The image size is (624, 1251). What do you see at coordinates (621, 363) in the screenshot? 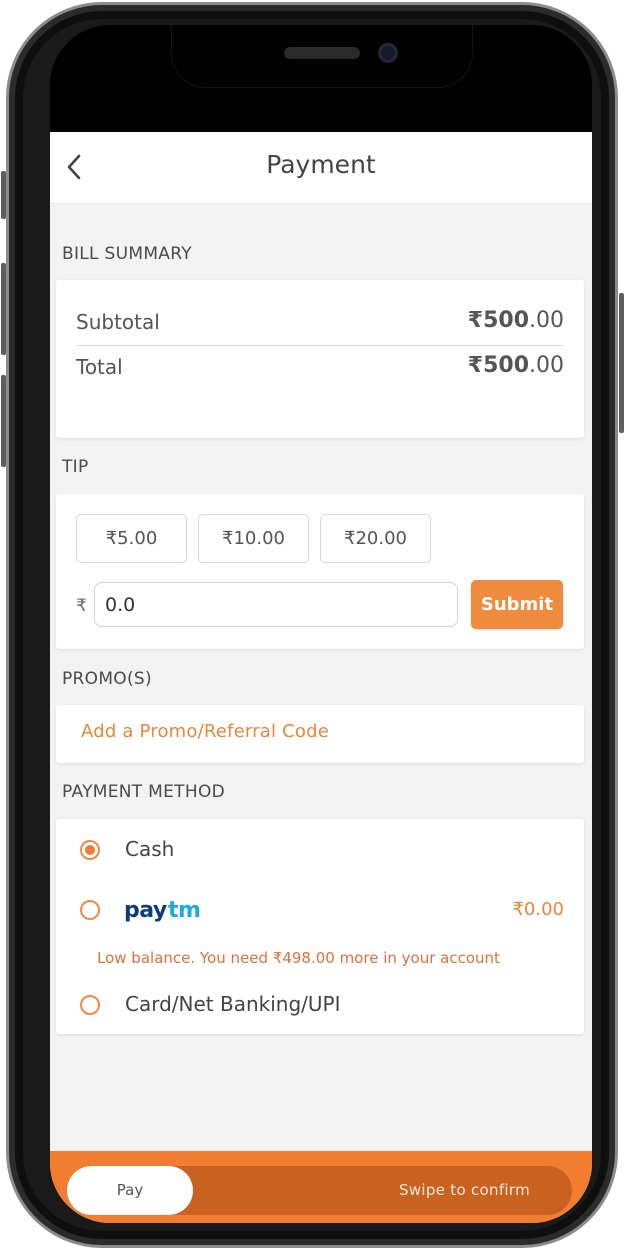
I see `power-button` at bounding box center [621, 363].